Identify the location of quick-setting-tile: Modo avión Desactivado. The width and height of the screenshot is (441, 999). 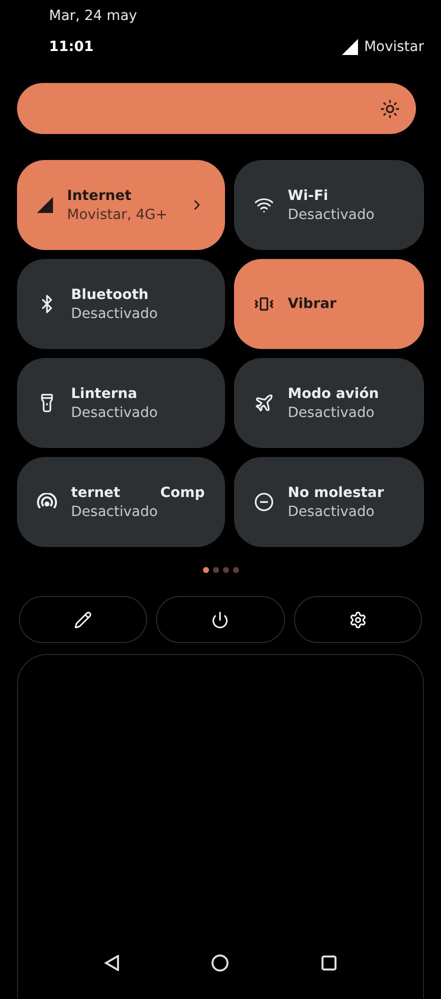
(329, 403).